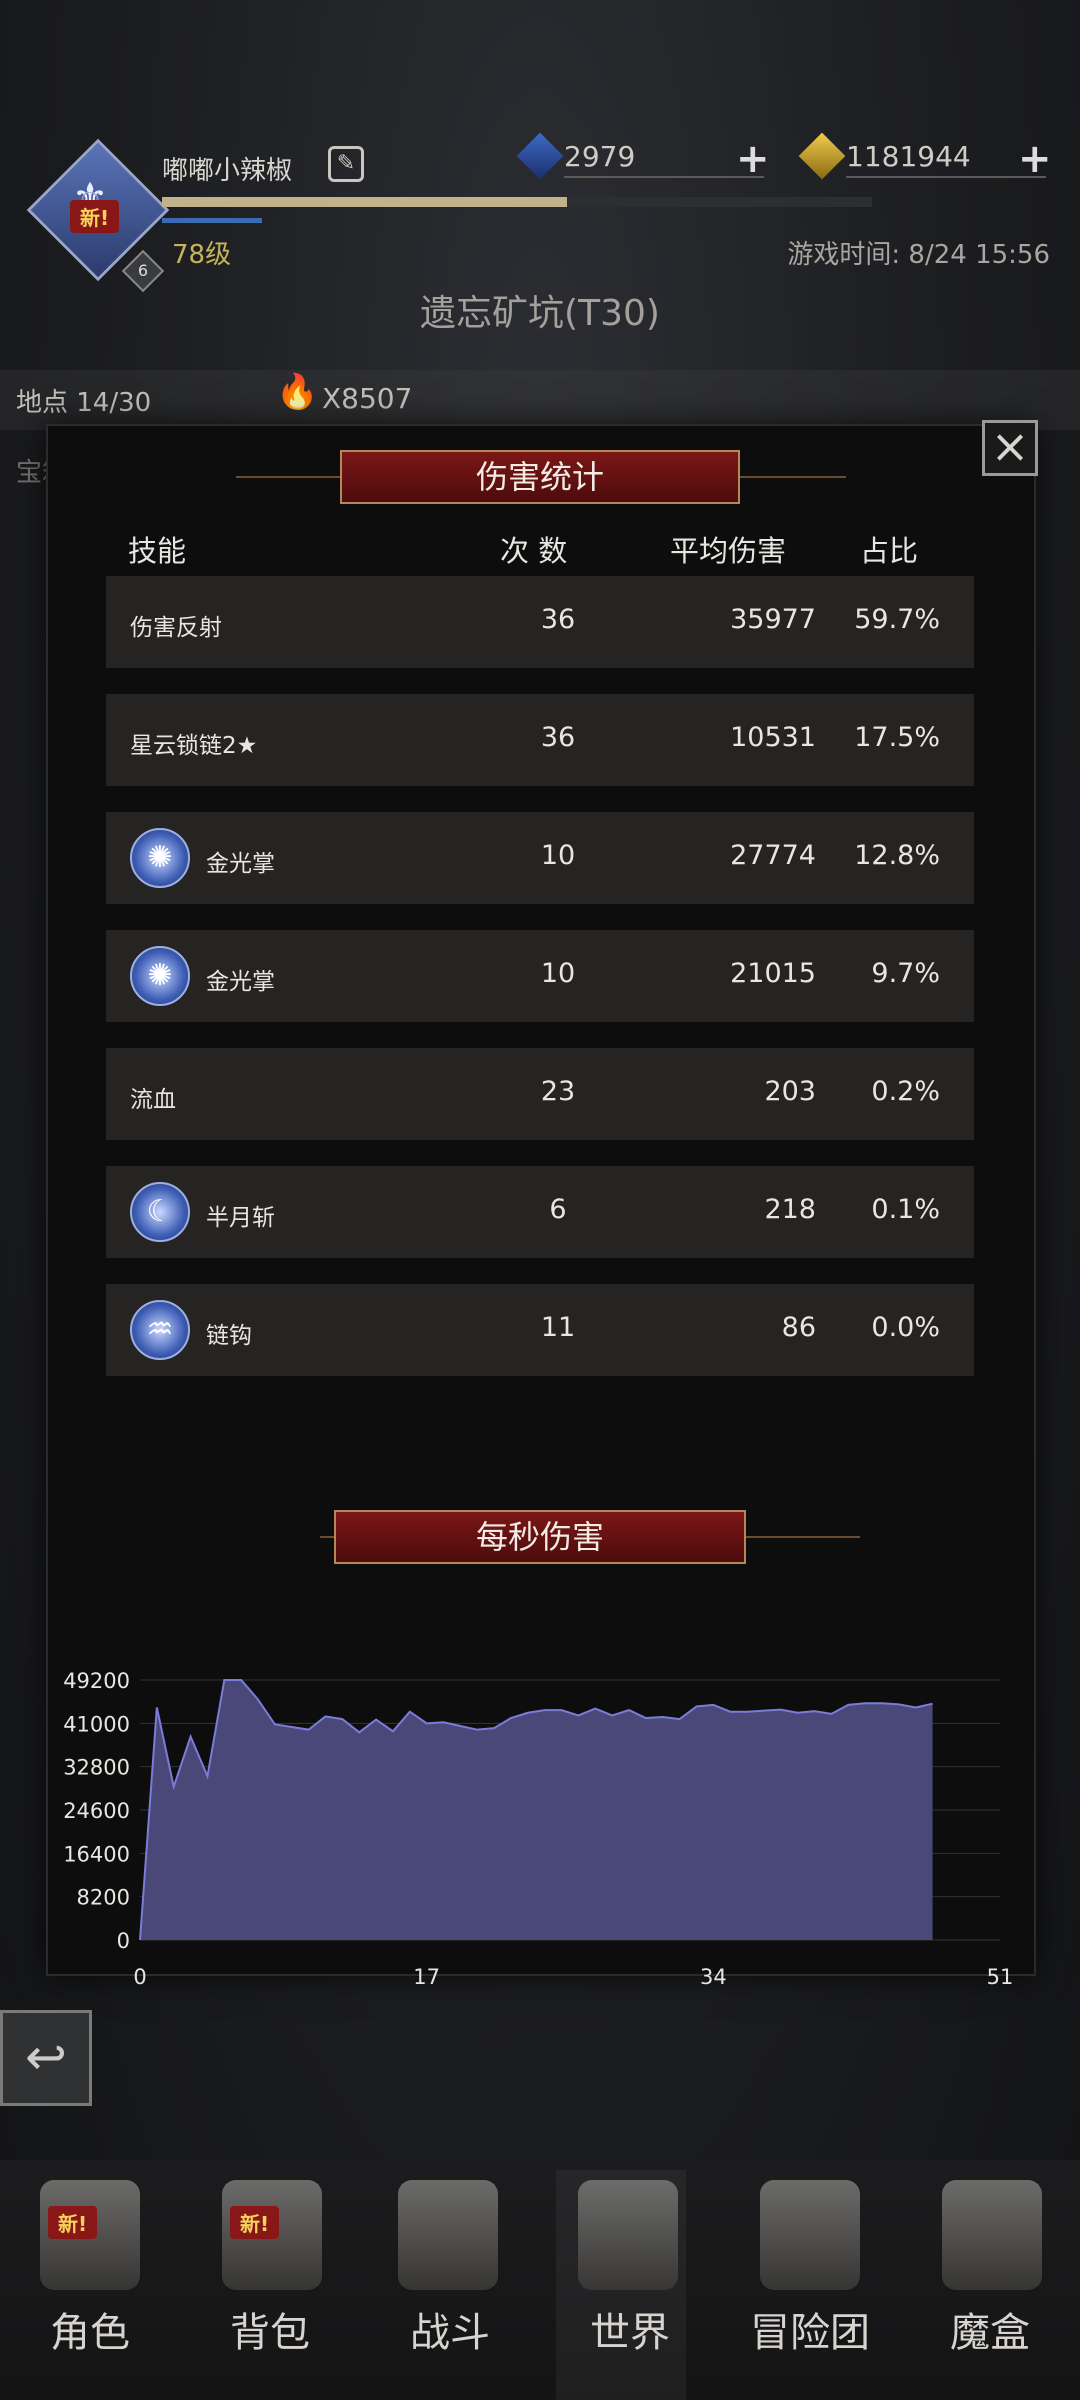  I want to click on y-tick-label: 0, so click(123, 1941).